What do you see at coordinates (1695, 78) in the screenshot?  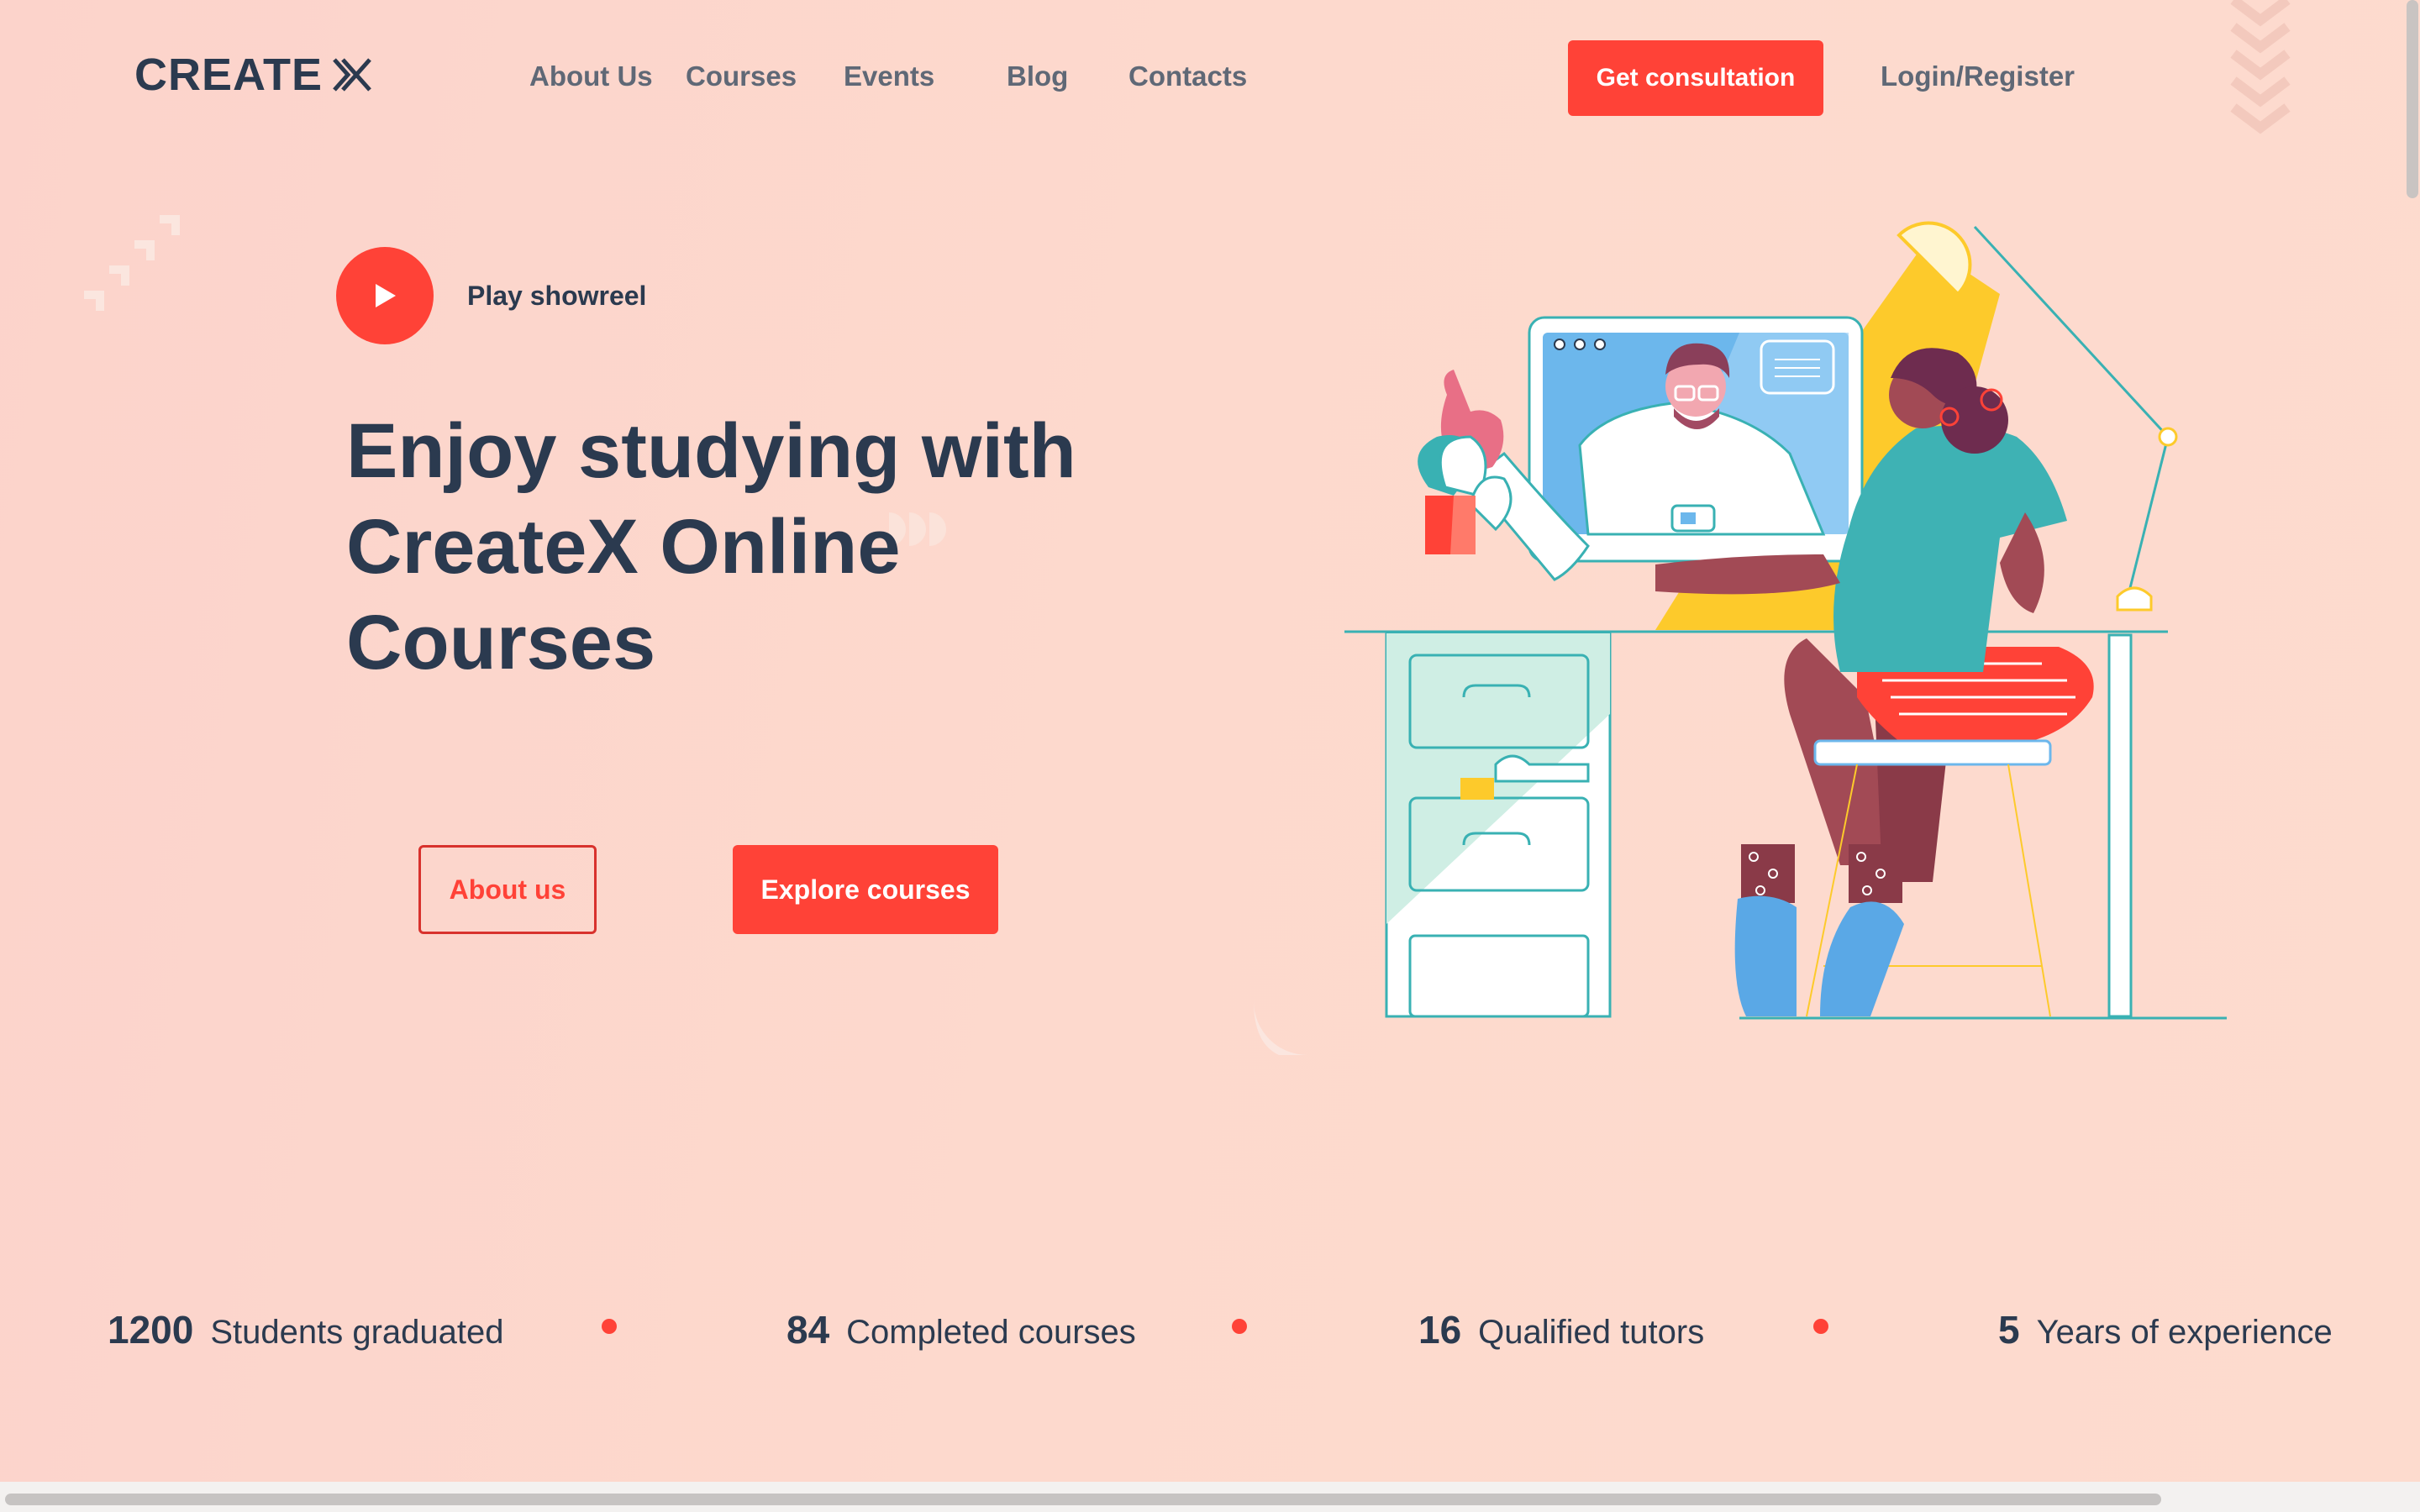 I see `get-consultation-button: Get consultation` at bounding box center [1695, 78].